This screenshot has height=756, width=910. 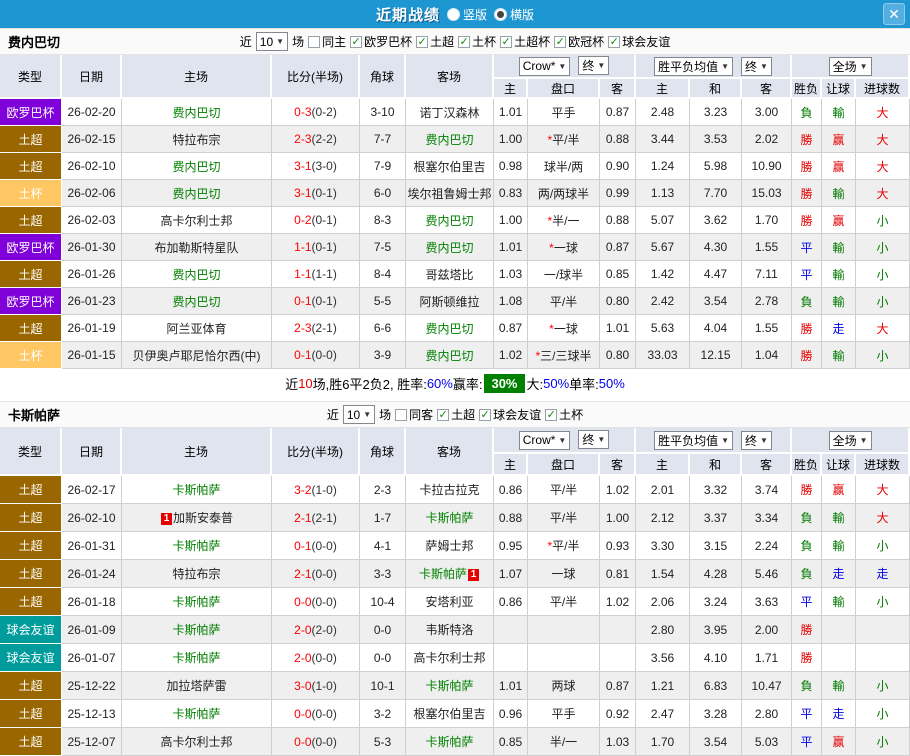 I want to click on same-venue-checkbox: 同主, so click(x=327, y=41).